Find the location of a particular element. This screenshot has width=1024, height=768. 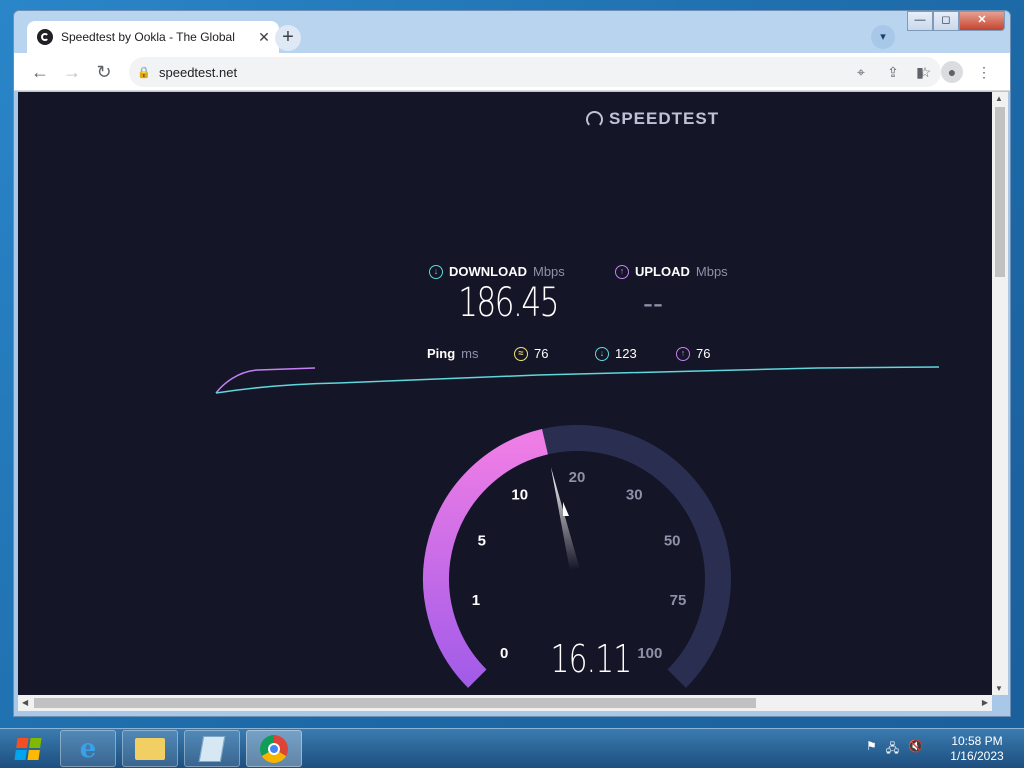

back-button: ← is located at coordinates (40, 72).